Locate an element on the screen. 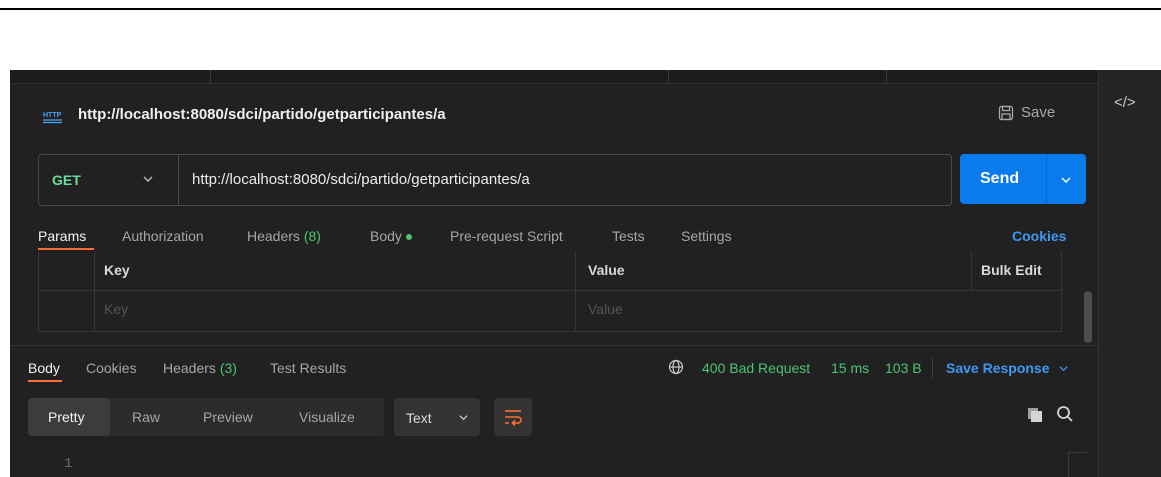 Image resolution: width=1161 pixels, height=477 pixels. tab-body-label: Body is located at coordinates (386, 236).